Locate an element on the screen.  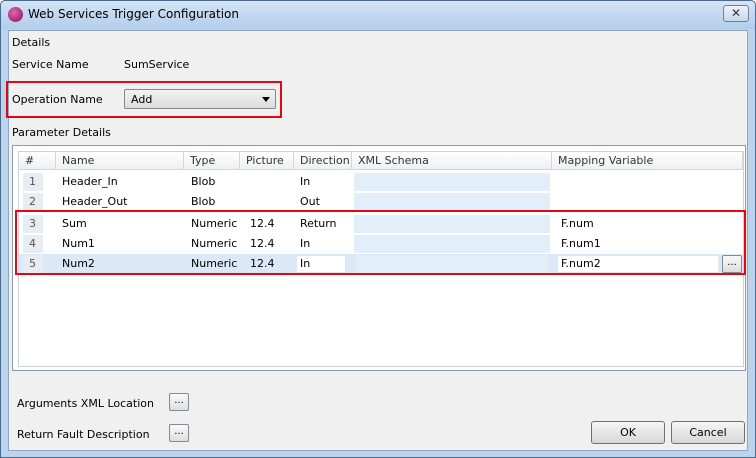
return-fault-description-label: Return Fault Description is located at coordinates (83, 434).